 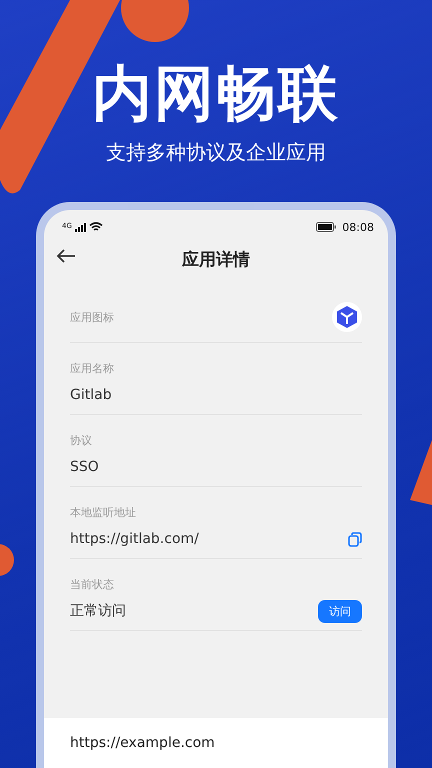 What do you see at coordinates (84, 467) in the screenshot?
I see `field-value: SSO` at bounding box center [84, 467].